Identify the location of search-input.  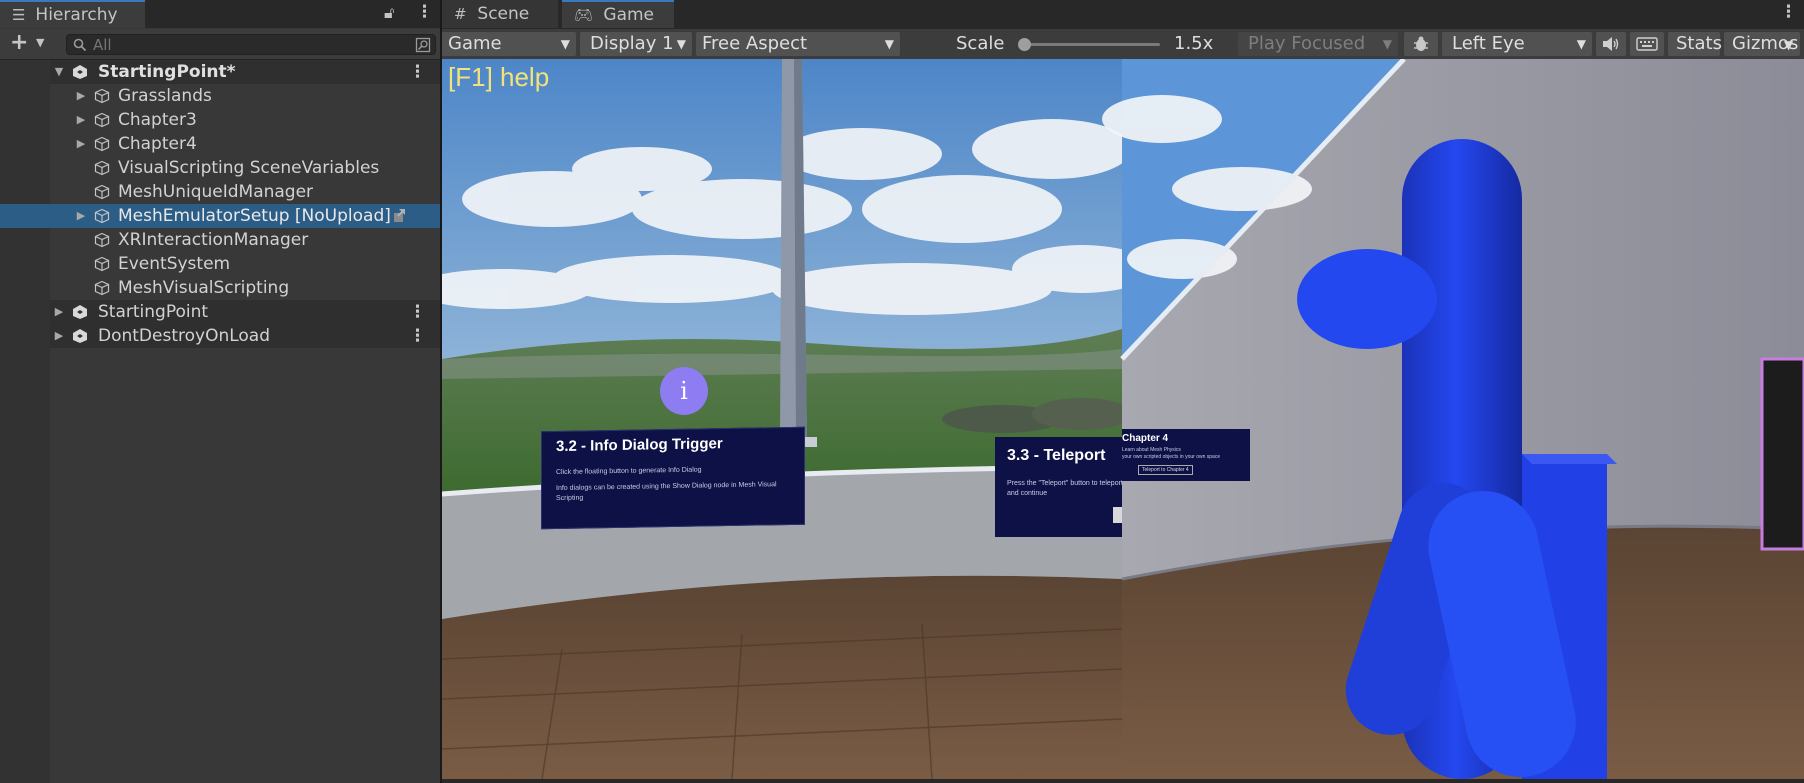
(243, 44).